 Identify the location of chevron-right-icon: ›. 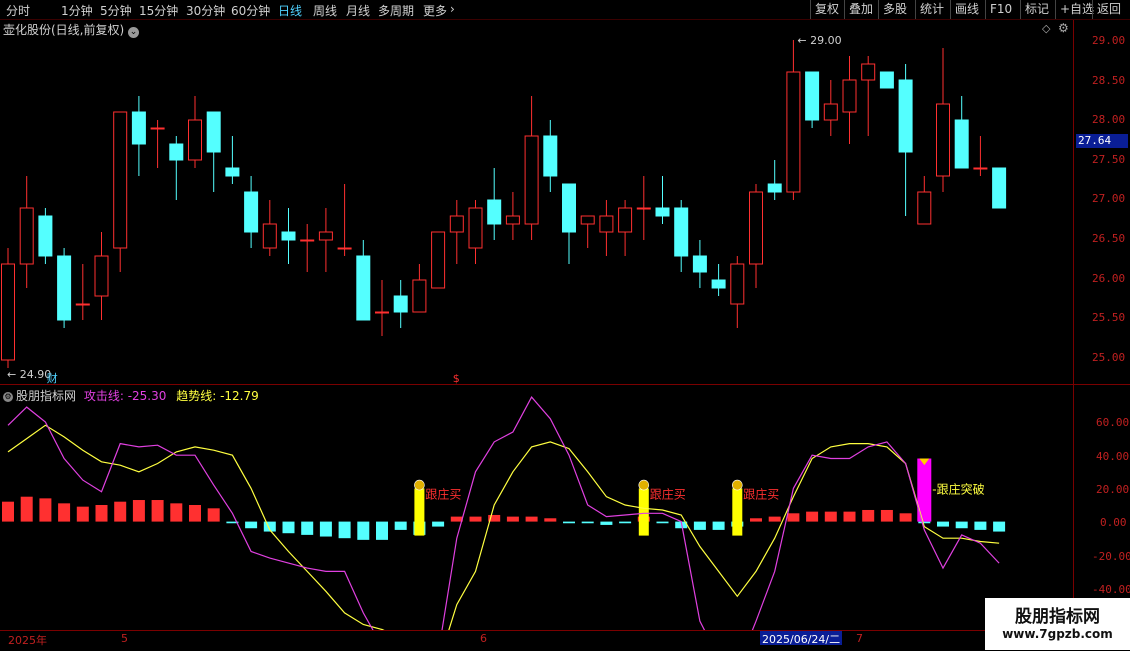
(452, 9).